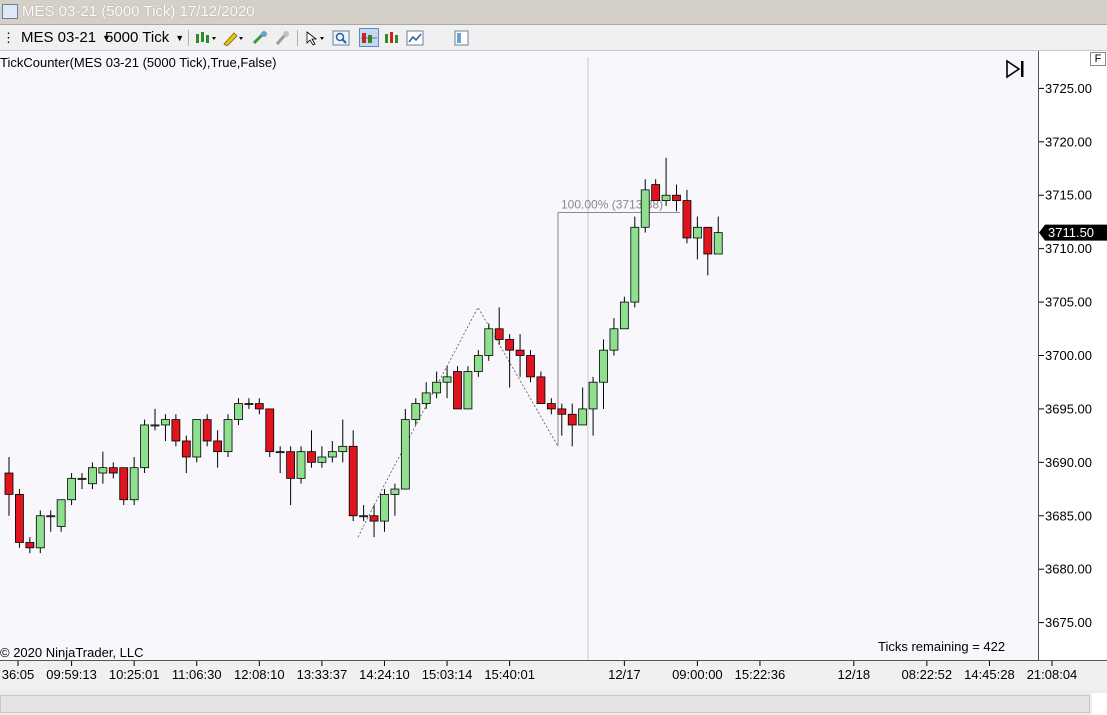  Describe the element at coordinates (415, 37) in the screenshot. I see `strategies-button` at that location.